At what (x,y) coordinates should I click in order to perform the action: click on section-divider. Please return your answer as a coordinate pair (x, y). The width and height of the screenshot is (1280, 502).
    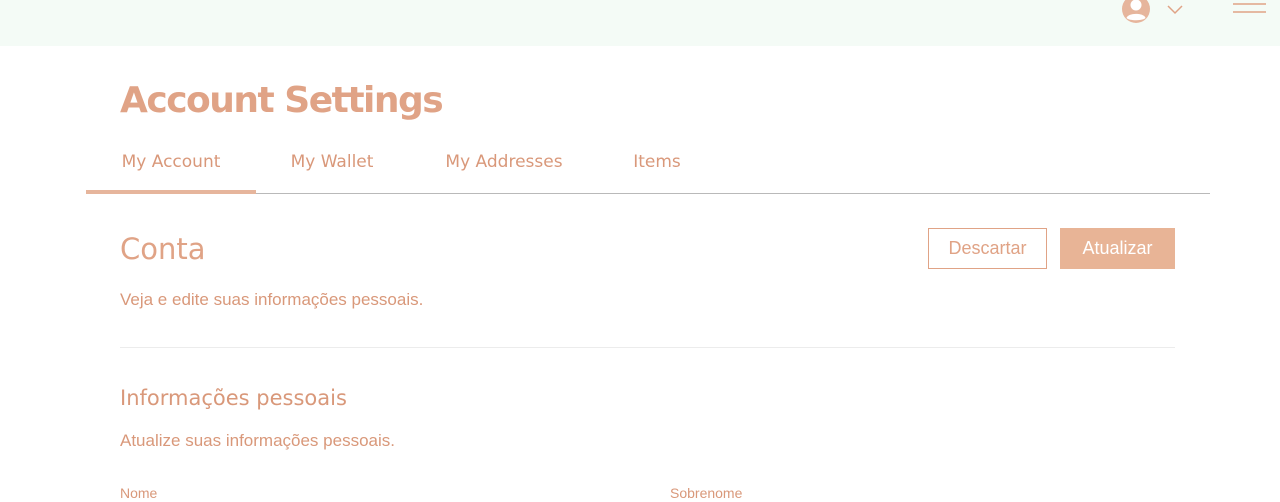
    Looking at the image, I should click on (647, 347).